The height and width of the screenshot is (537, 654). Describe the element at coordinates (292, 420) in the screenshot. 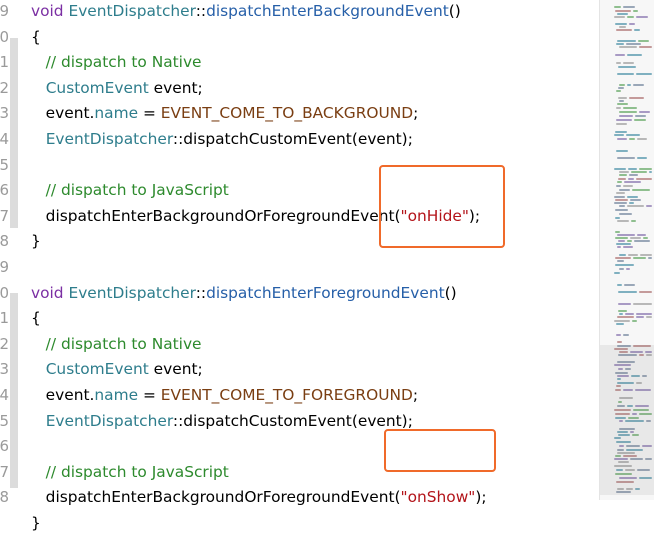

I see `code-token: ::dispatchCustomEvent(event);` at that location.